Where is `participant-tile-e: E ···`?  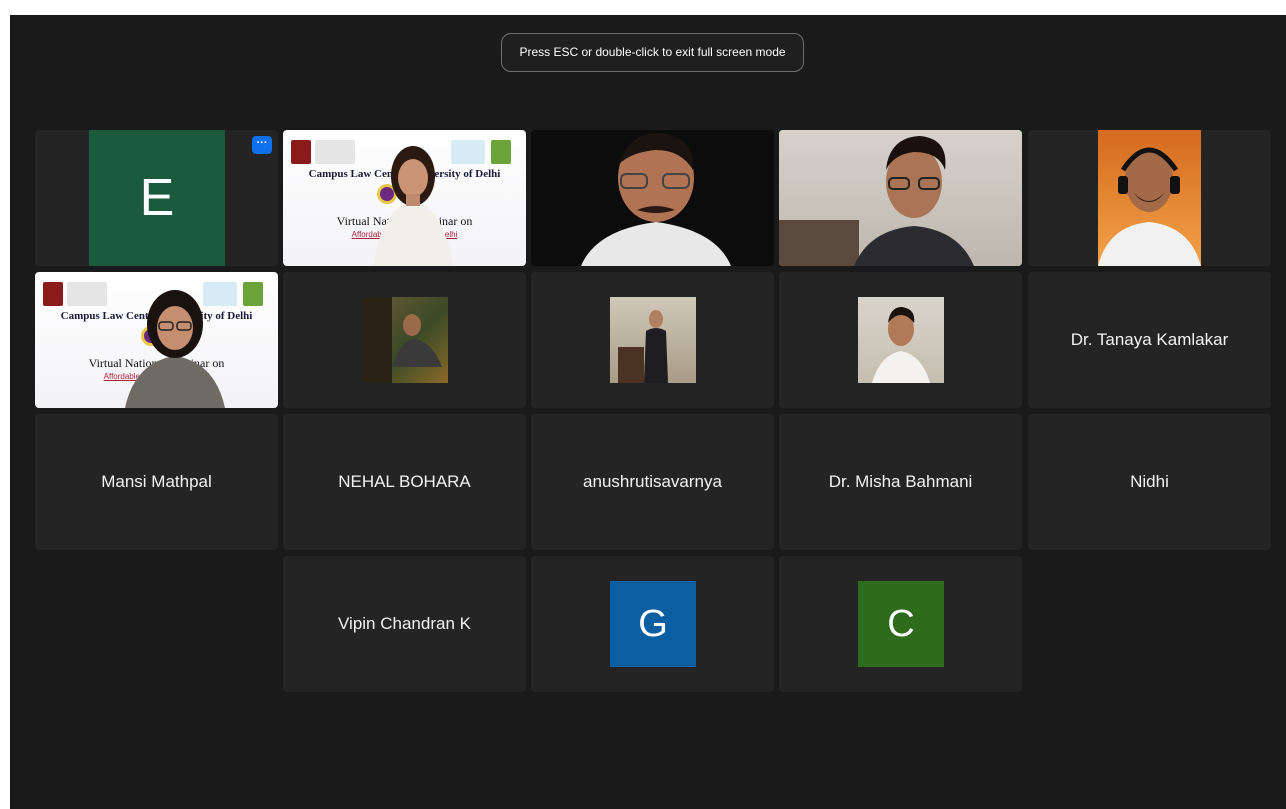
participant-tile-e: E ··· is located at coordinates (156, 198).